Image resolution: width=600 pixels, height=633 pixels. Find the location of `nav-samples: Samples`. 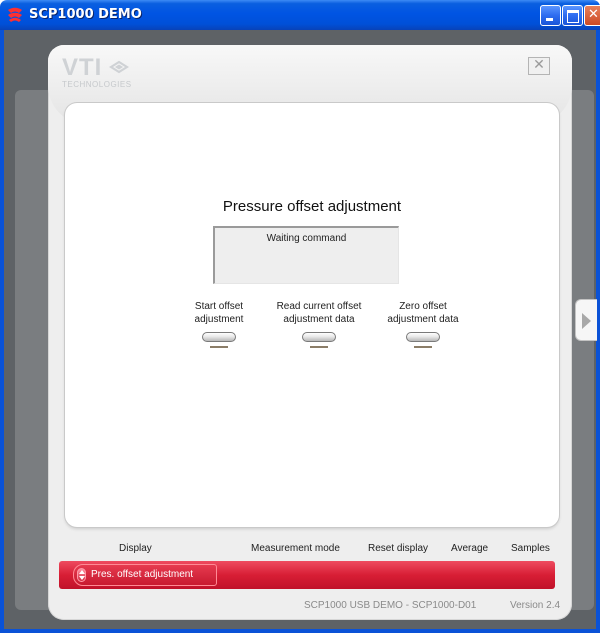

nav-samples: Samples is located at coordinates (530, 548).